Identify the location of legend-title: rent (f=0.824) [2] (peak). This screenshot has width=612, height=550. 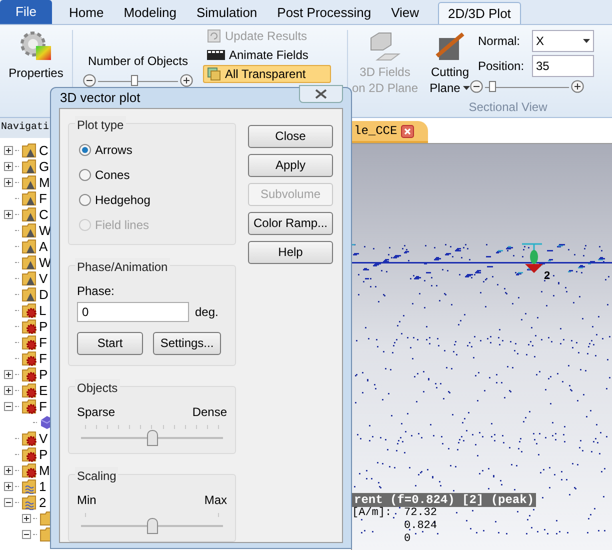
(444, 500).